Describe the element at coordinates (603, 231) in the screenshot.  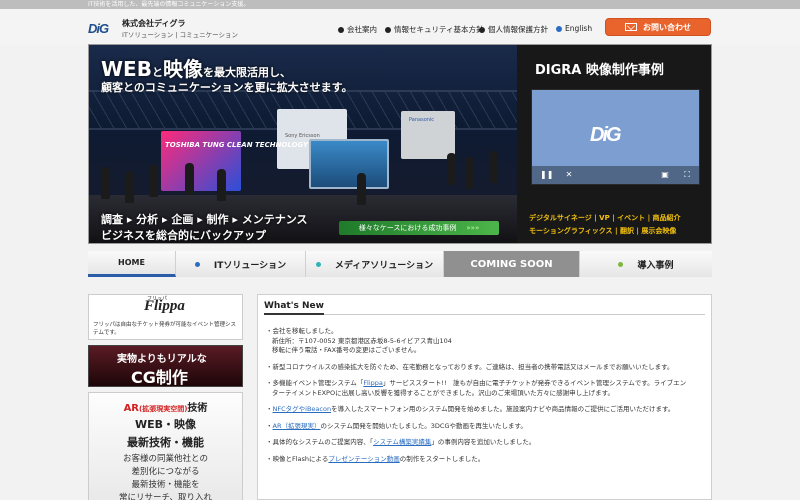
I see `video-tags-line2: モーショングラフィックス | 翻訳 | 展示会映像` at that location.